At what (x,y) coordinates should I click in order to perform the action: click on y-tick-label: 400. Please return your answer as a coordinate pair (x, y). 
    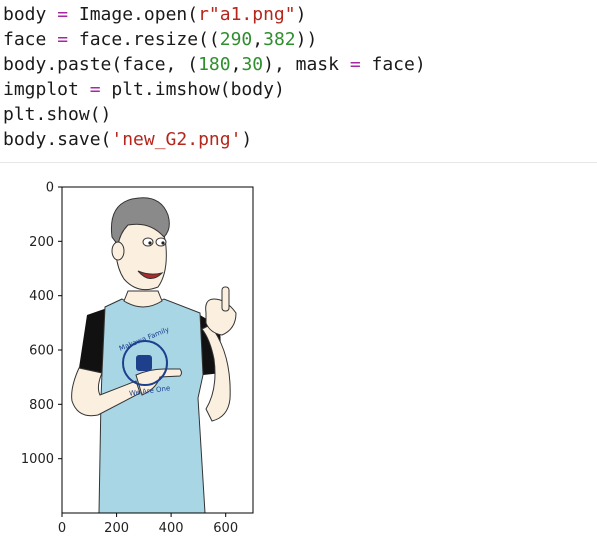
    Looking at the image, I should click on (41, 296).